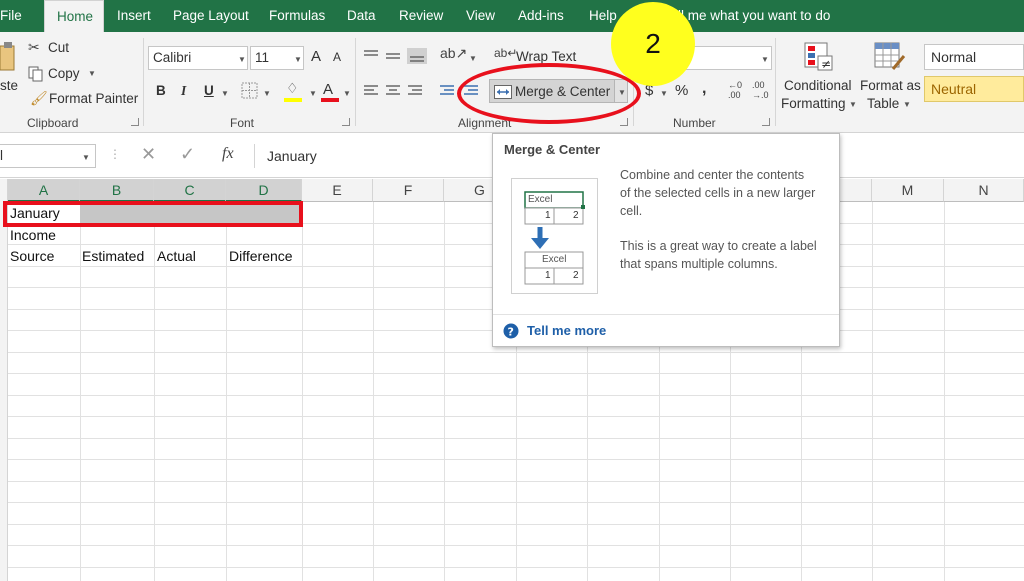 The width and height of the screenshot is (1024, 581). What do you see at coordinates (754, 16) in the screenshot?
I see `tell-me-search: ll me what you want to do` at bounding box center [754, 16].